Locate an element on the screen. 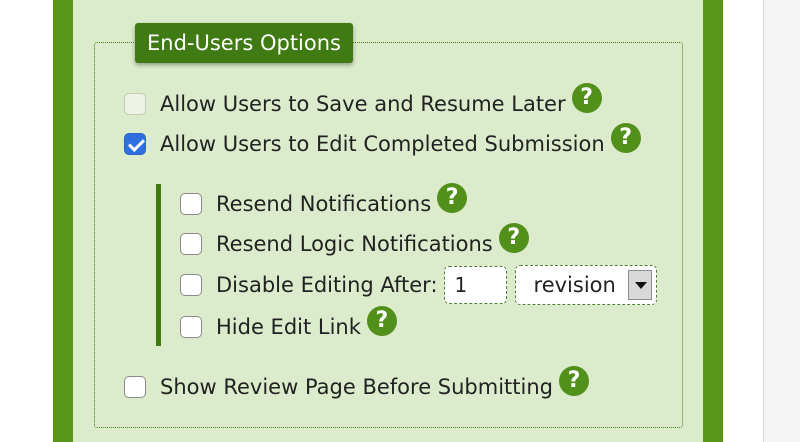 Image resolution: width=800 pixels, height=442 pixels. resend-notifications-checkbox is located at coordinates (191, 204).